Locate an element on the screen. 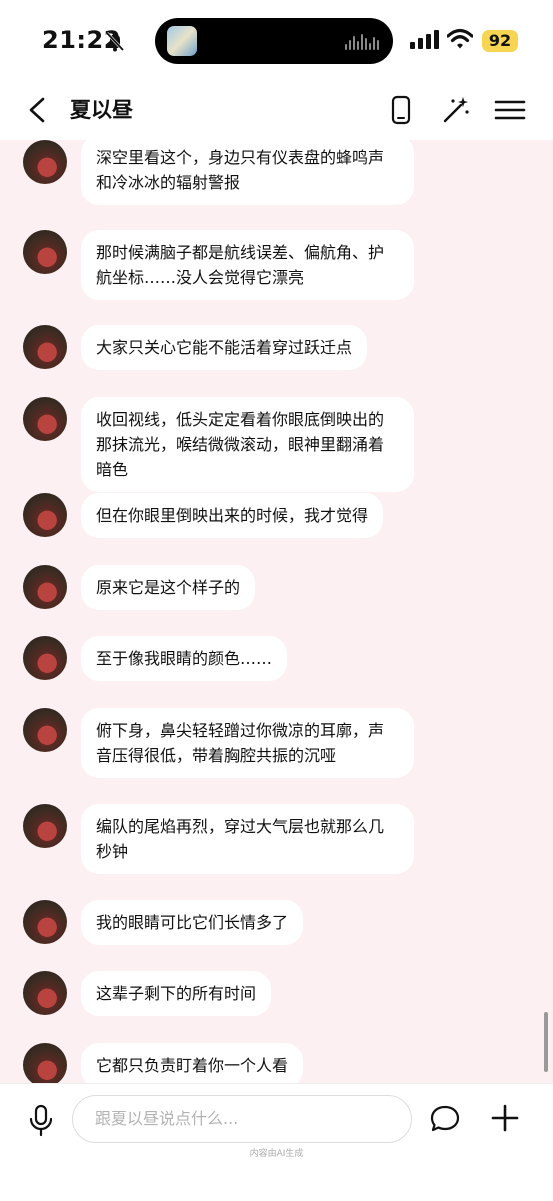 This screenshot has width=553, height=1201. message-bubble: 这辈子剩下的所有时间 is located at coordinates (176, 993).